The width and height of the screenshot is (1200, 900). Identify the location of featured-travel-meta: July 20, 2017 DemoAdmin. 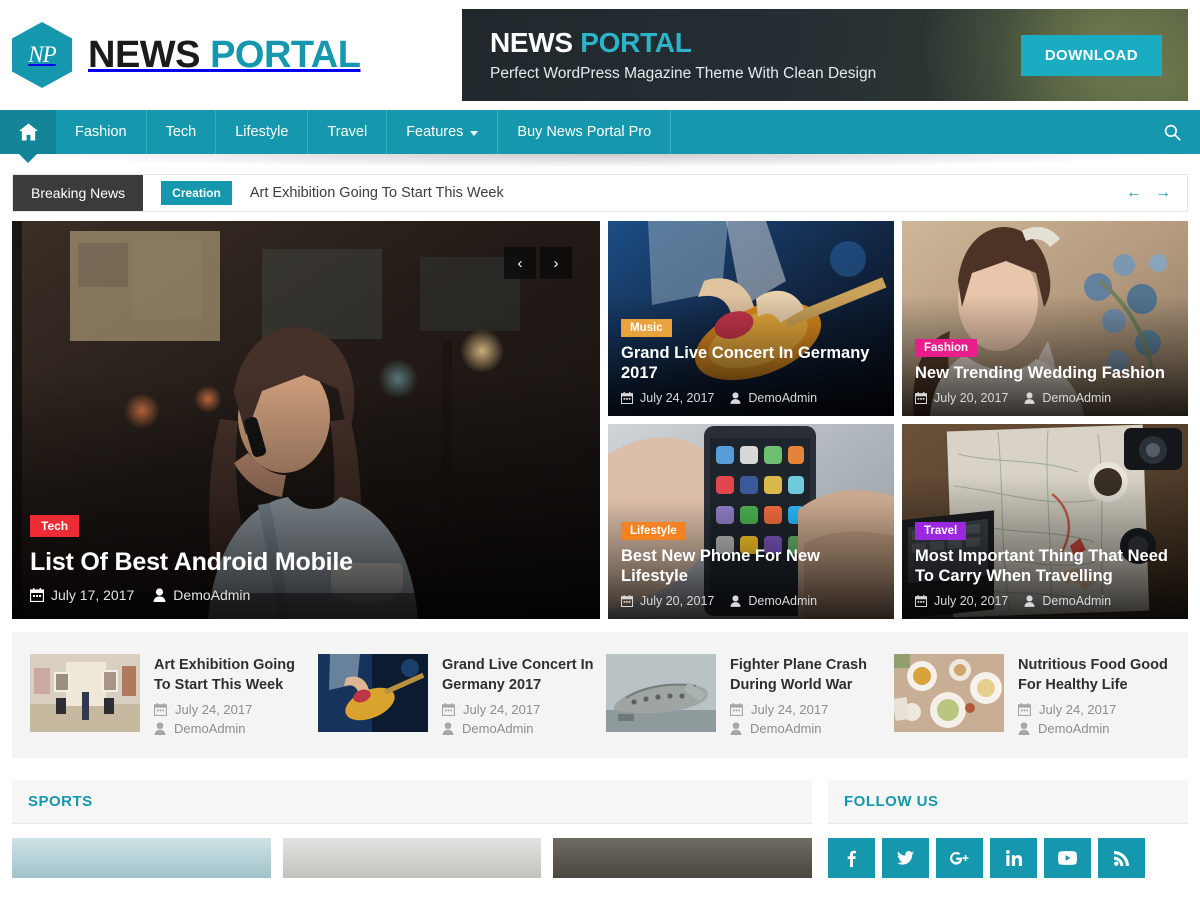
(1045, 601).